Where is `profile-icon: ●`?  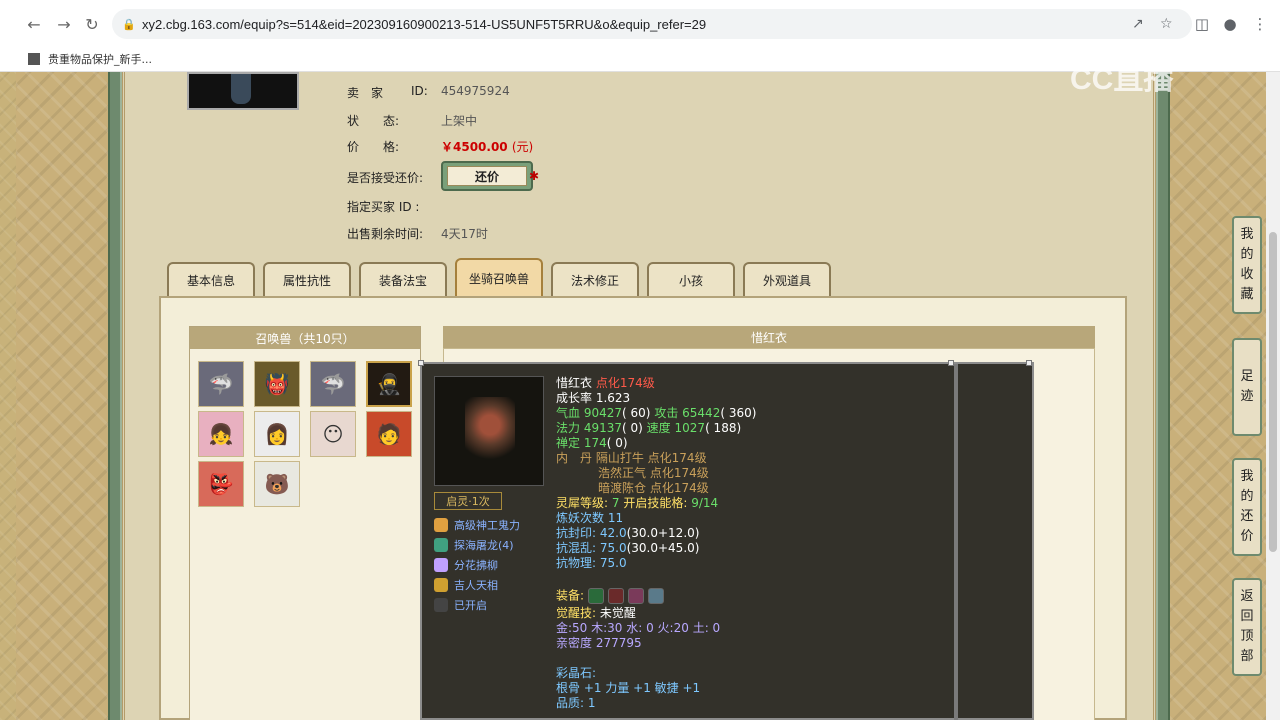 profile-icon: ● is located at coordinates (1230, 24).